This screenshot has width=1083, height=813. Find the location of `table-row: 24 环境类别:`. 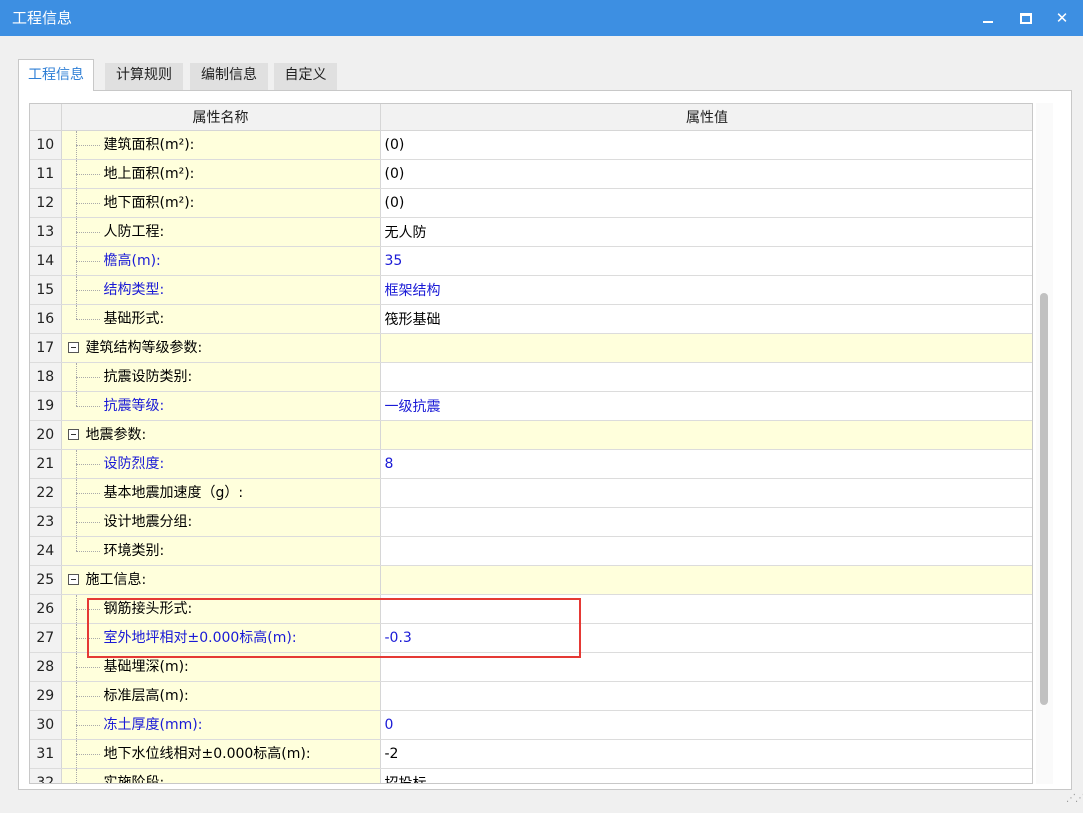

table-row: 24 环境类别: is located at coordinates (531, 551).